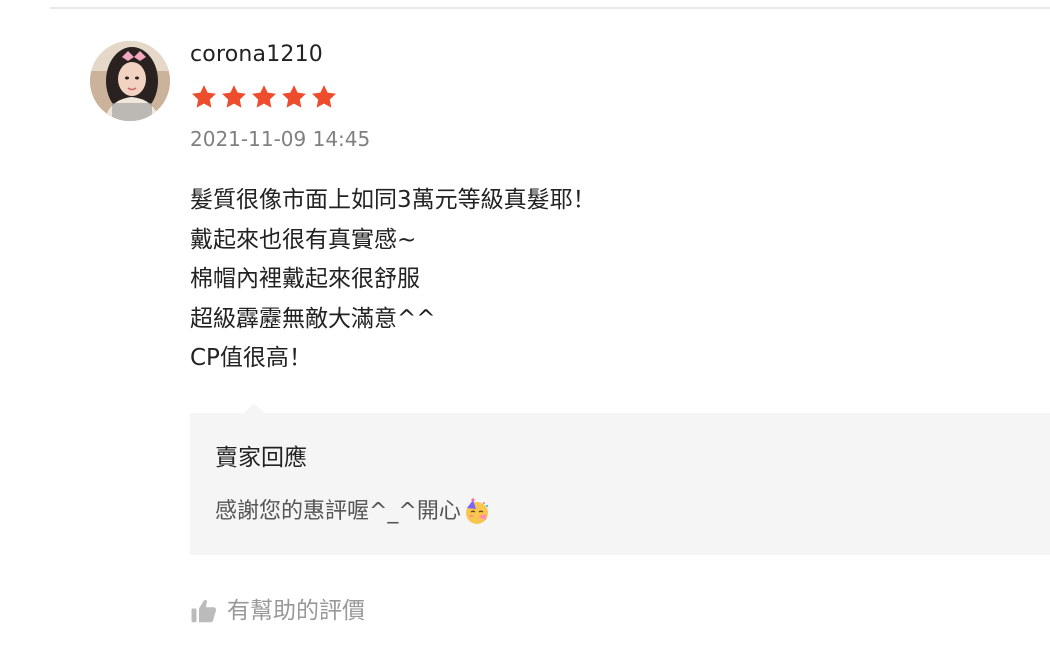 Image resolution: width=1050 pixels, height=660 pixels. I want to click on review-line: CP值很高！, so click(251, 358).